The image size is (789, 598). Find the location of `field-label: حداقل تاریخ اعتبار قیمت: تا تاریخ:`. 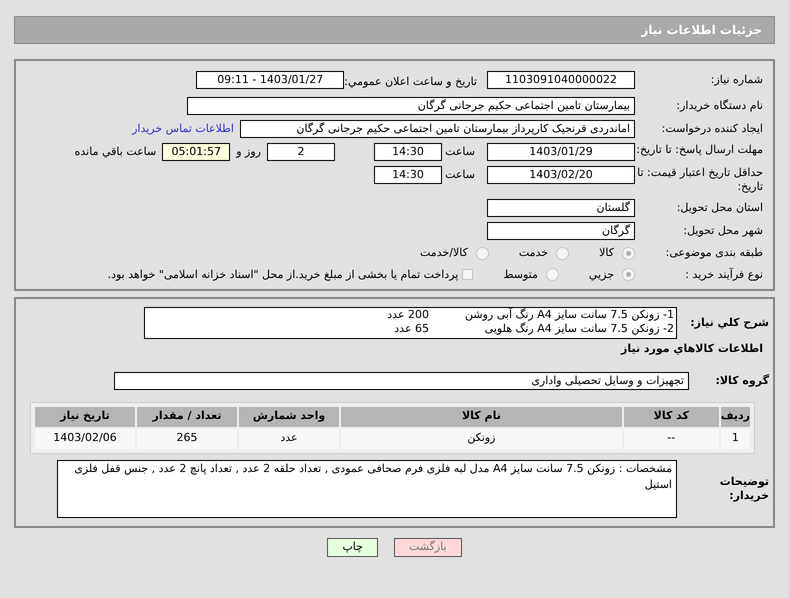

field-label: حداقل تاریخ اعتبار قیمت: تا تاریخ: is located at coordinates (699, 180).